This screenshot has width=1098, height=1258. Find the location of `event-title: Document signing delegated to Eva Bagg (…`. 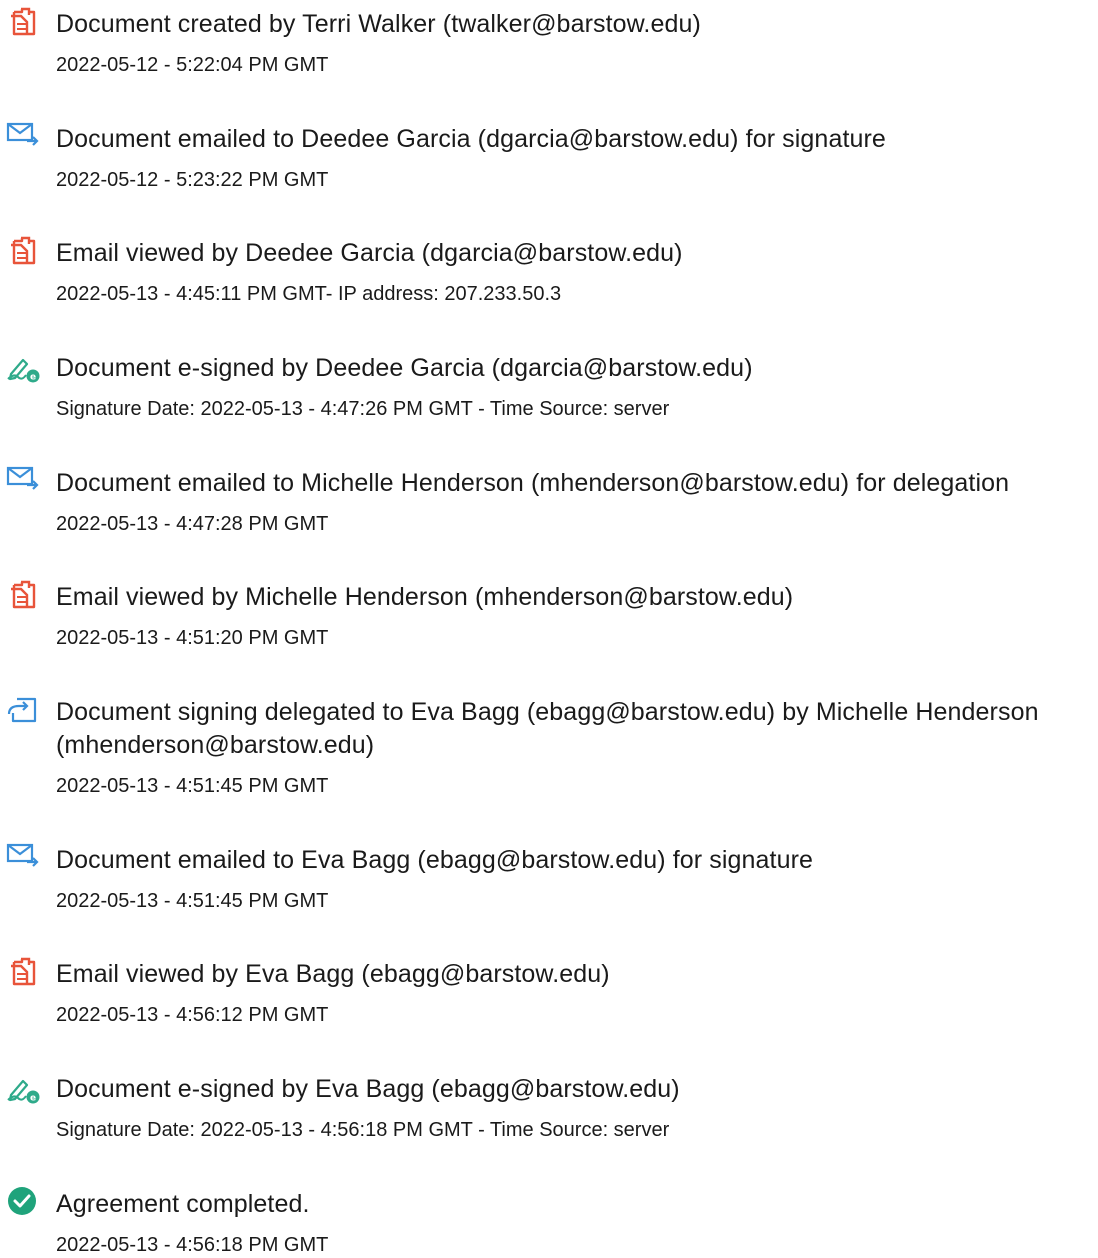

event-title: Document signing delegated to Eva Bagg (… is located at coordinates (547, 728).